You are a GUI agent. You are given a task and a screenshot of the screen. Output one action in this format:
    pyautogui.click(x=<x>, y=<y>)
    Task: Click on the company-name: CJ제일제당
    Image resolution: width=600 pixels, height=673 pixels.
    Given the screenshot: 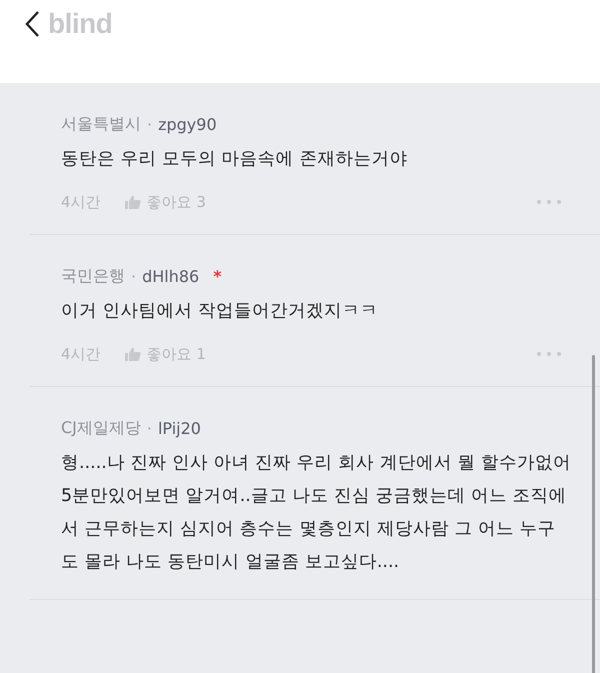 What is the action you would take?
    pyautogui.click(x=101, y=428)
    